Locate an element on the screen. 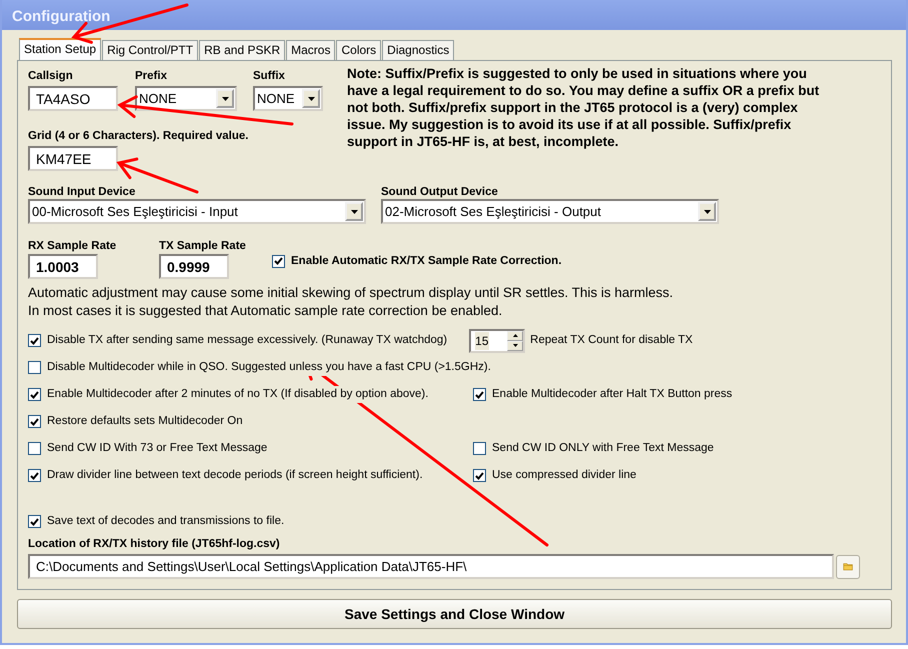 Image resolution: width=908 pixels, height=649 pixels. field-label: Prefix is located at coordinates (151, 76).